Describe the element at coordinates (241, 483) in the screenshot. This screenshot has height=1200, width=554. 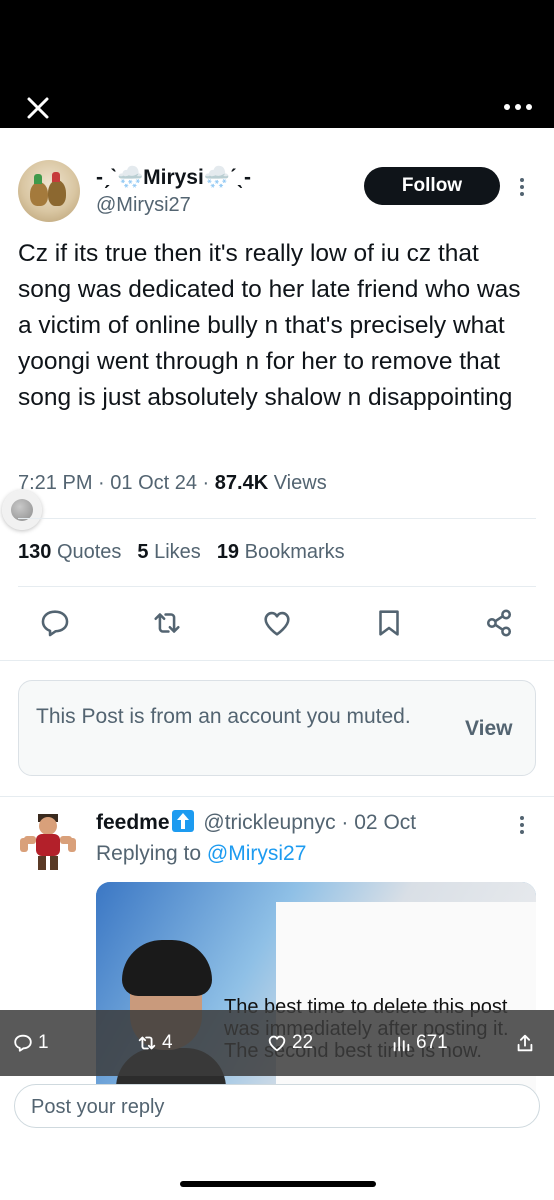
I see `views-count: 87.4K` at that location.